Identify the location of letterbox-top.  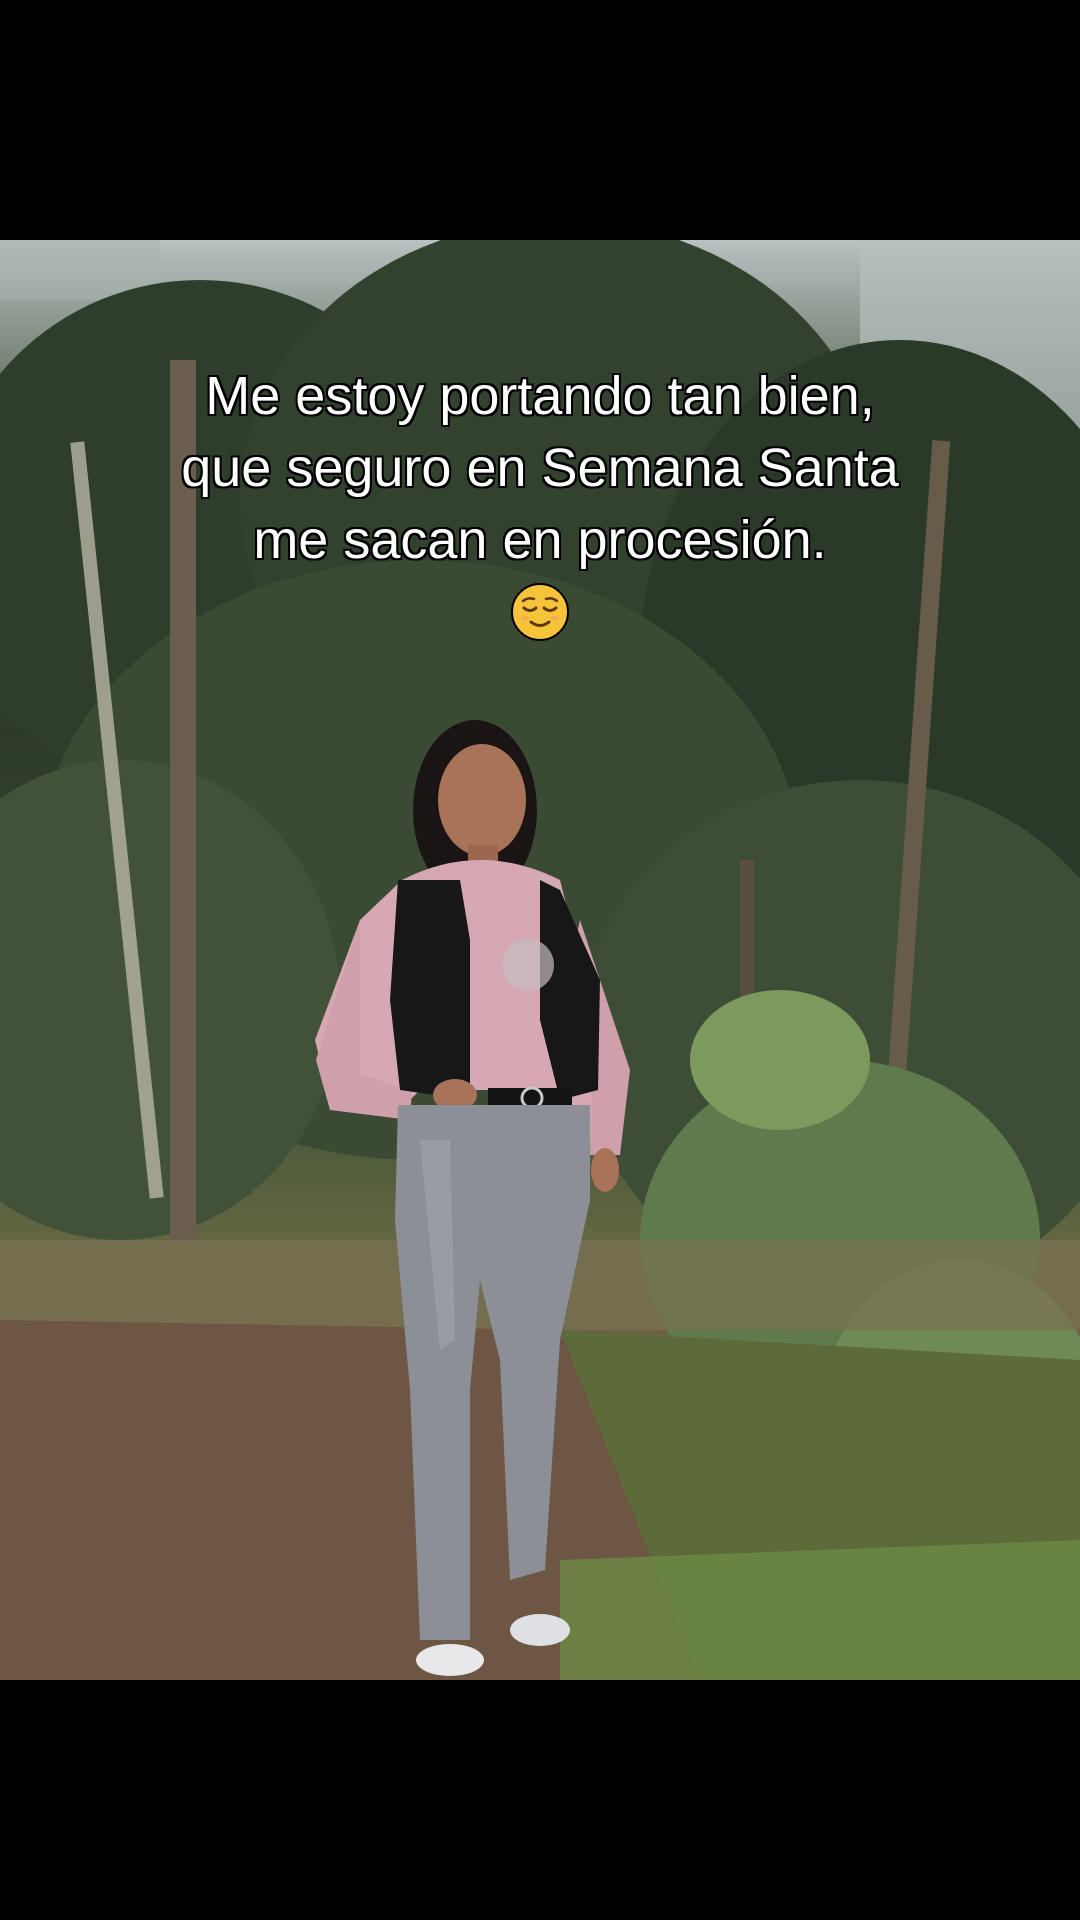
(540, 120).